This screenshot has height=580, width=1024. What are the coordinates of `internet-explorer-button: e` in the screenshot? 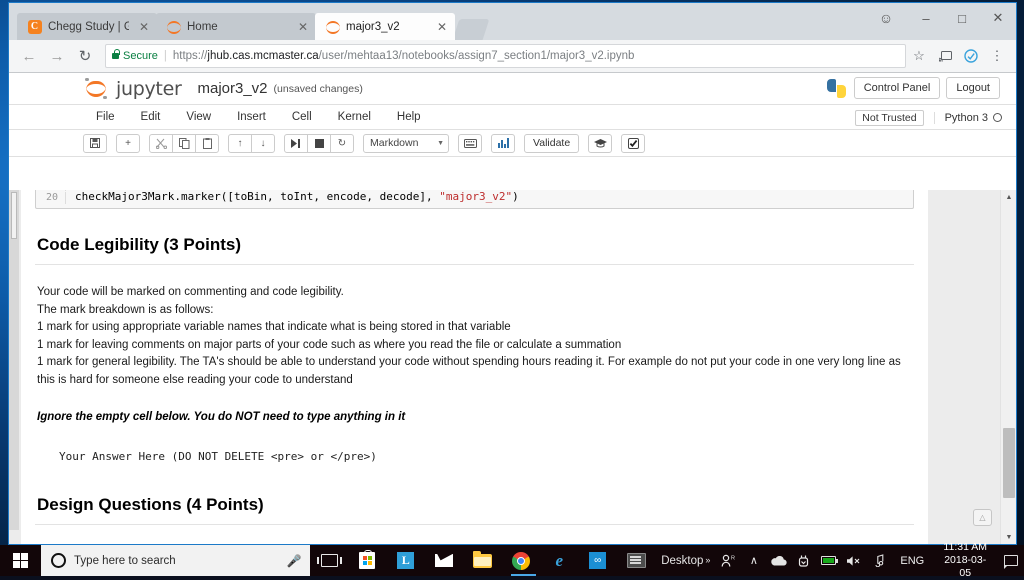 It's located at (559, 560).